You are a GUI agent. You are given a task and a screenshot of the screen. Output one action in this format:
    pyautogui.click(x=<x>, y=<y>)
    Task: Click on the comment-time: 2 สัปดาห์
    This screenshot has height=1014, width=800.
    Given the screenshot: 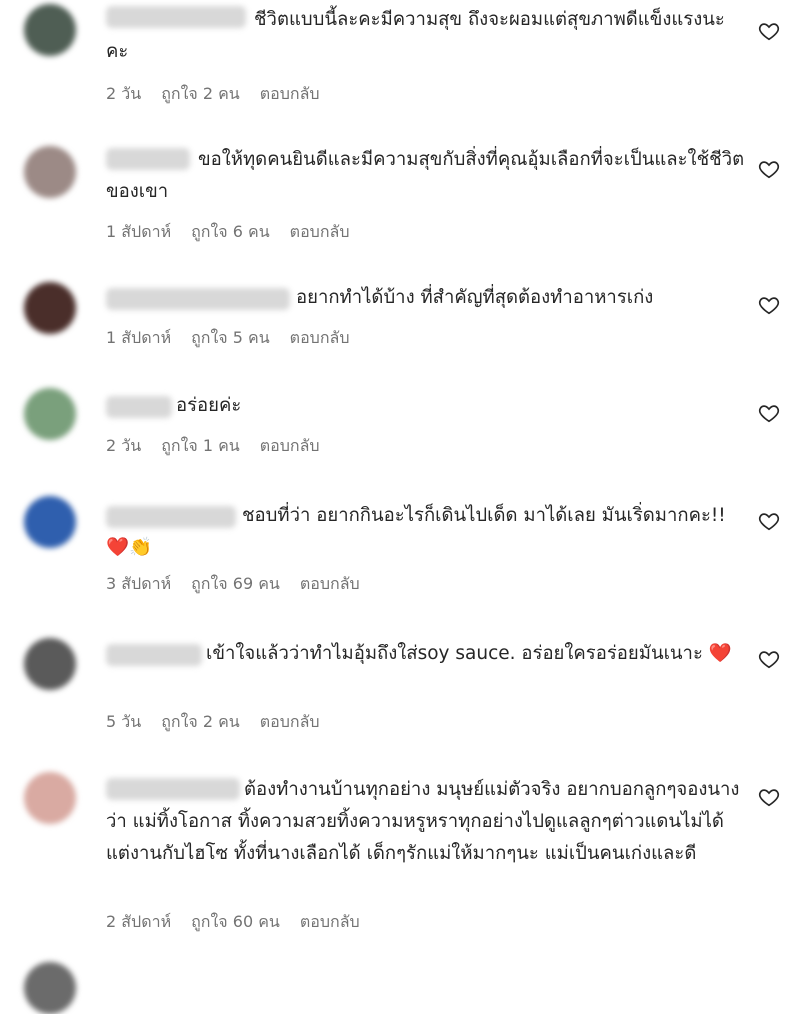 What is the action you would take?
    pyautogui.click(x=139, y=921)
    